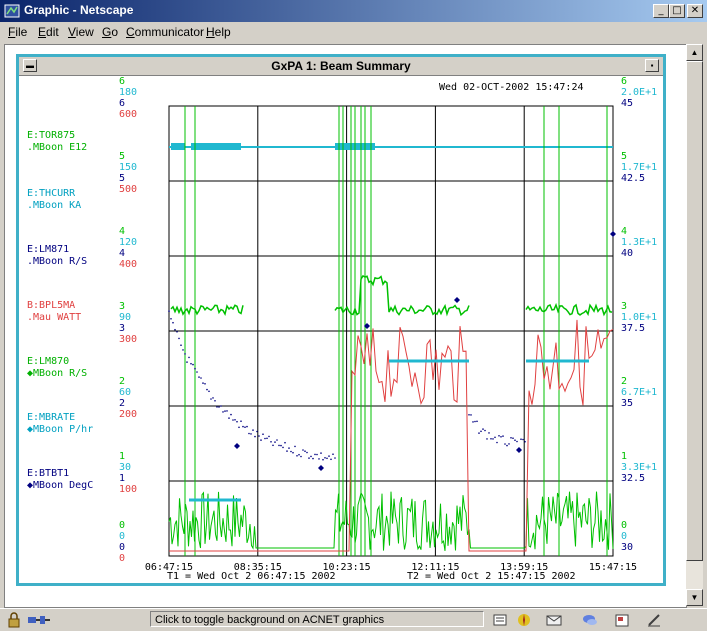  What do you see at coordinates (14, 620) in the screenshot?
I see `security-lock-icon` at bounding box center [14, 620].